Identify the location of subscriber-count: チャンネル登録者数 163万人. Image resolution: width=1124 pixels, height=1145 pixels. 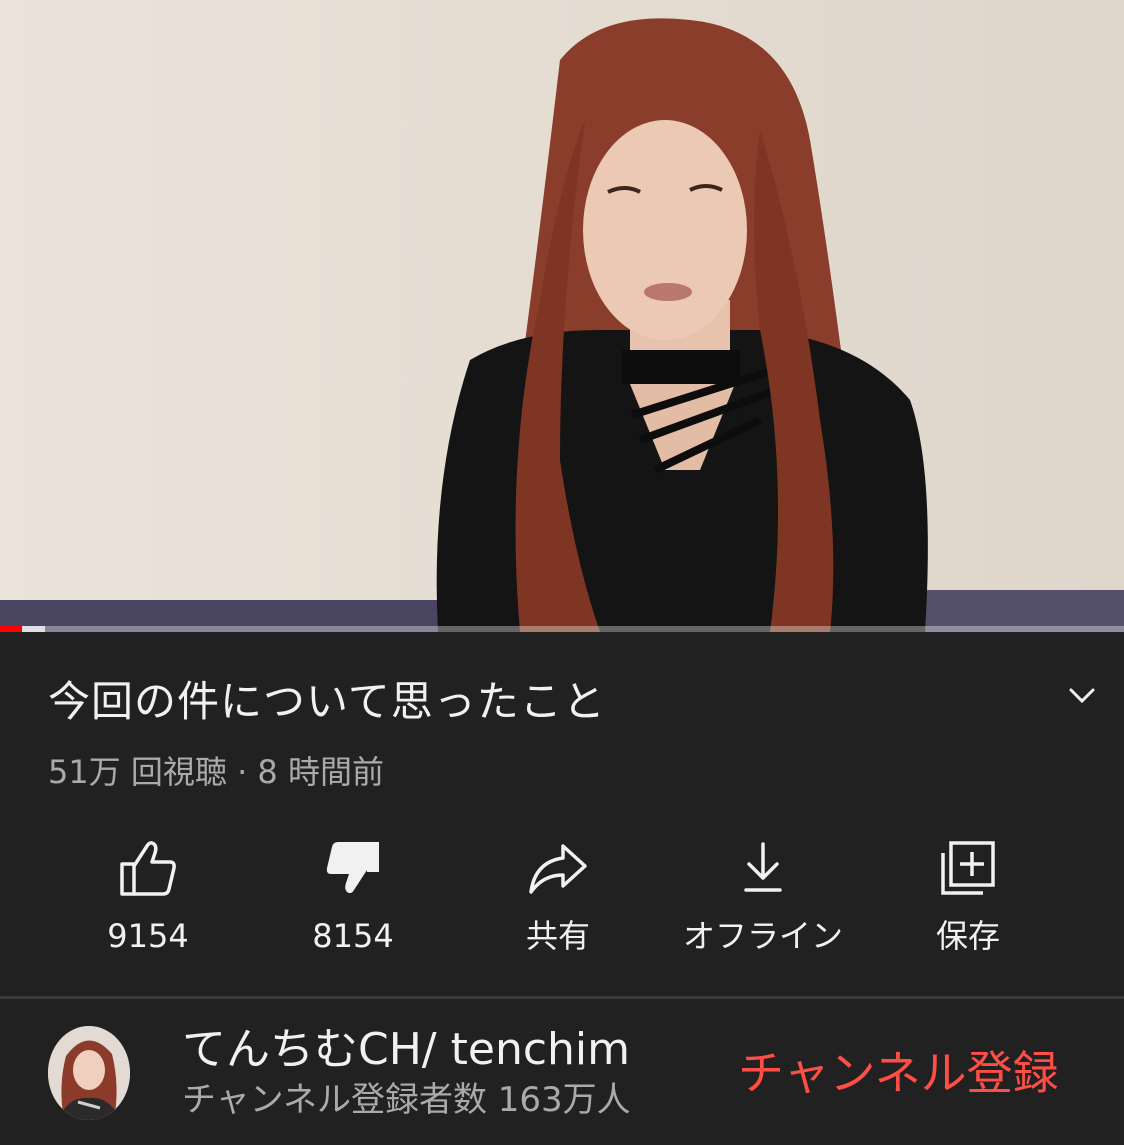
(406, 1100).